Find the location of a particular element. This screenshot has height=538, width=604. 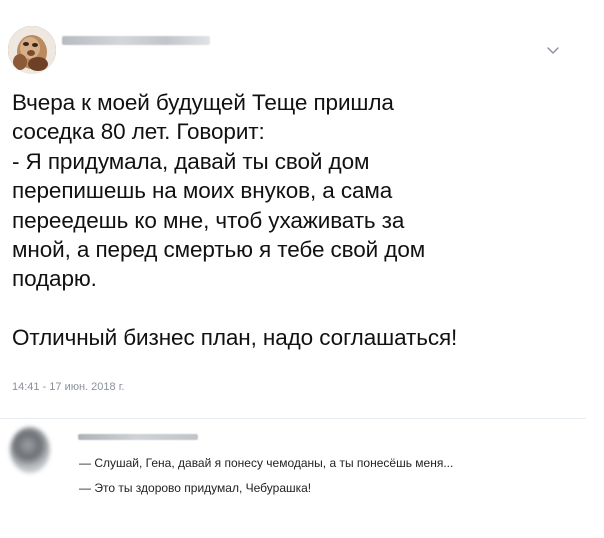

author-name-redacted is located at coordinates (136, 40).